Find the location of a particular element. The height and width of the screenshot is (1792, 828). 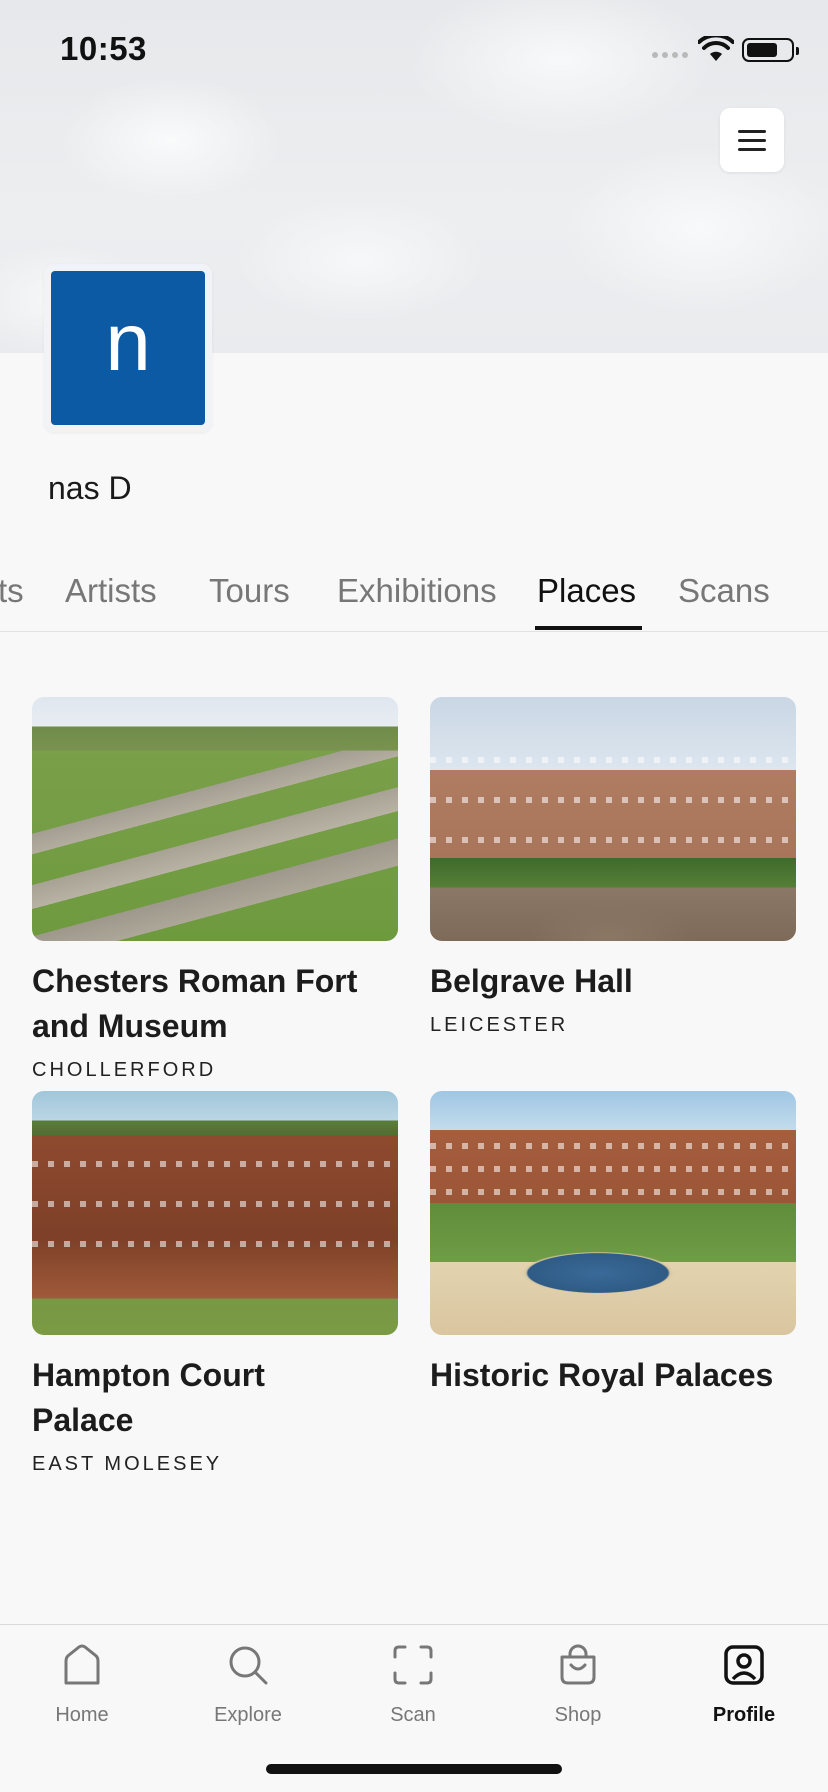

nav-home: Home is located at coordinates (82, 1685).